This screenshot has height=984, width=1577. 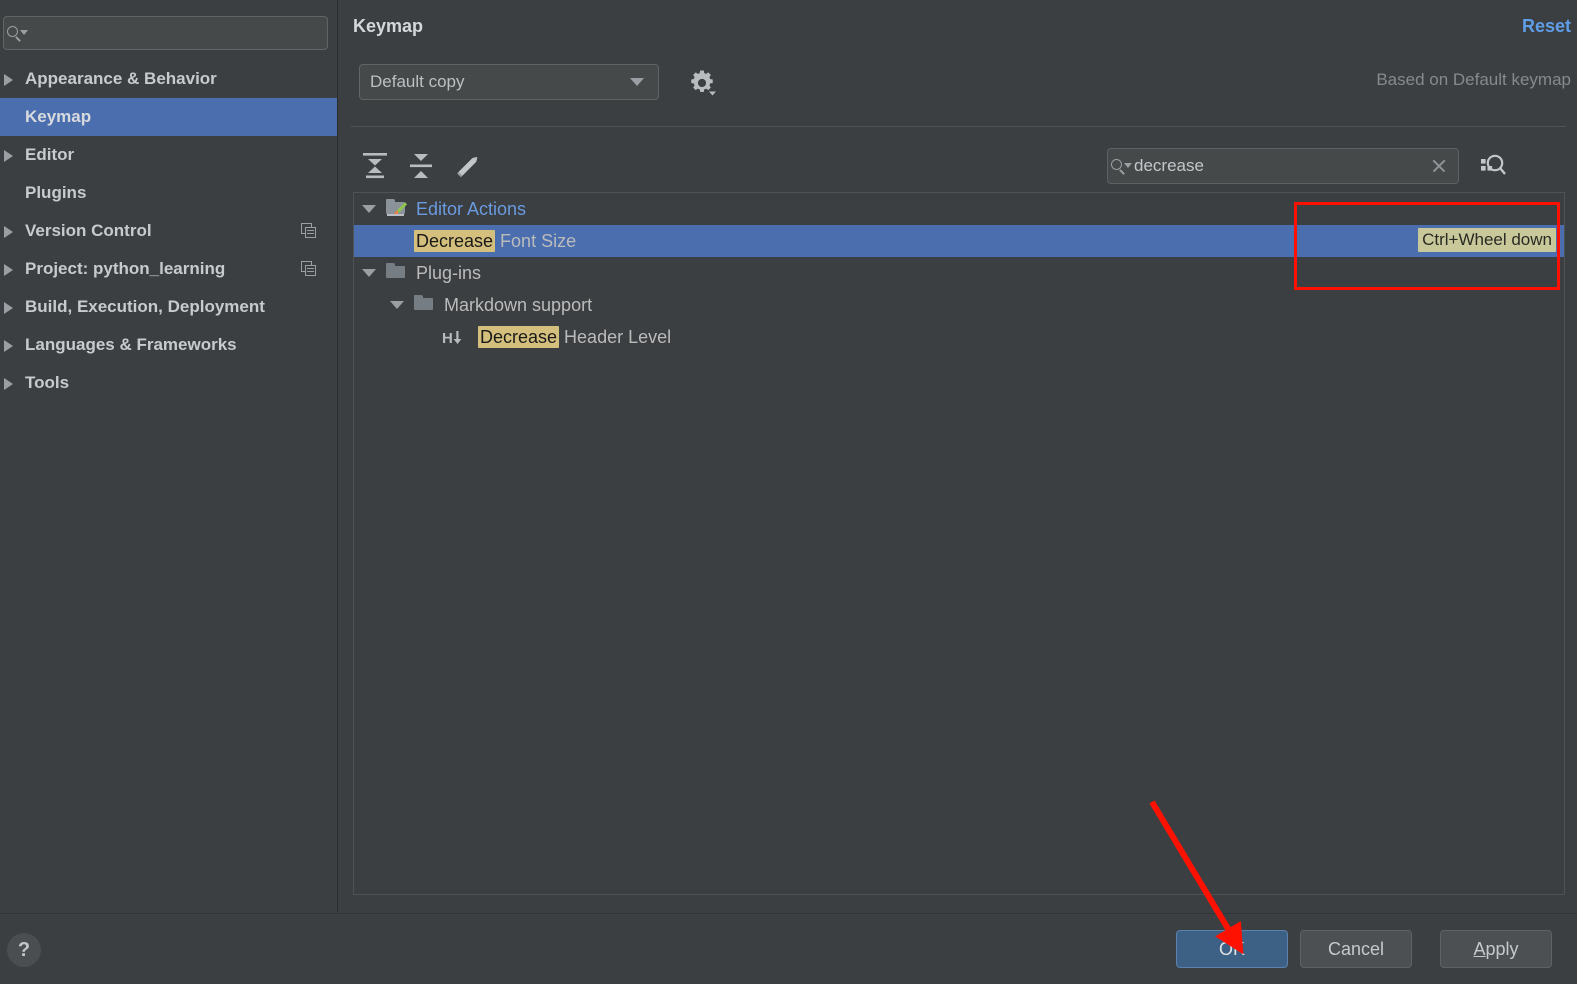 I want to click on pencil-icon, so click(x=467, y=167).